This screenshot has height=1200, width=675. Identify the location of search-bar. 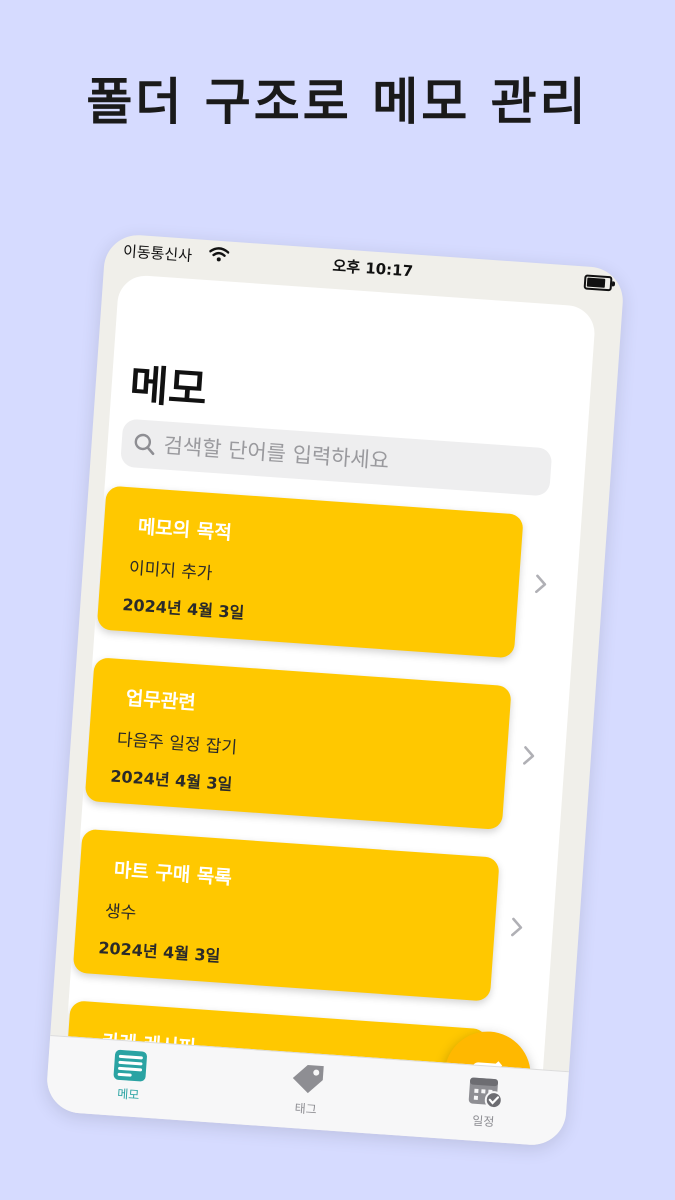
(336, 457).